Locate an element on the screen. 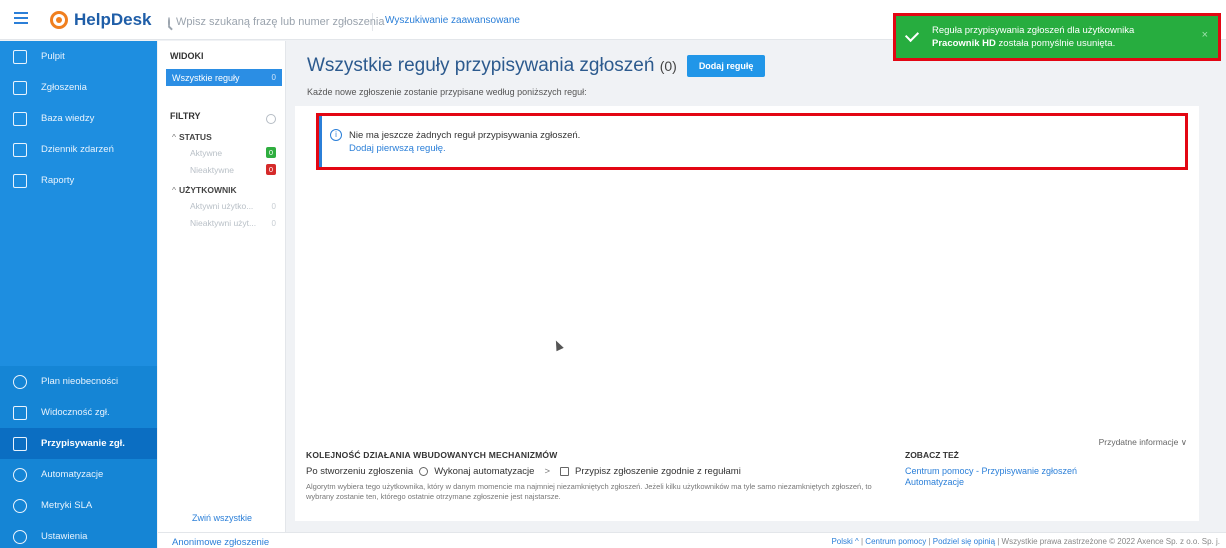  dashboard-icon is located at coordinates (20, 56).